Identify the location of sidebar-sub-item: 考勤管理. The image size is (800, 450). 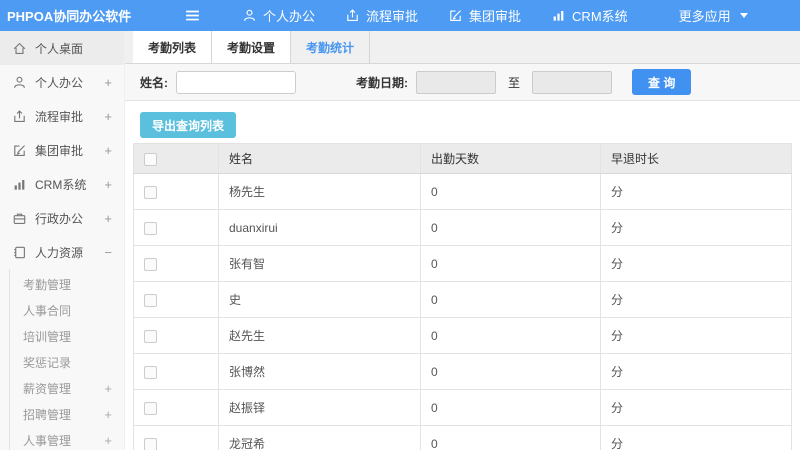
(67, 284).